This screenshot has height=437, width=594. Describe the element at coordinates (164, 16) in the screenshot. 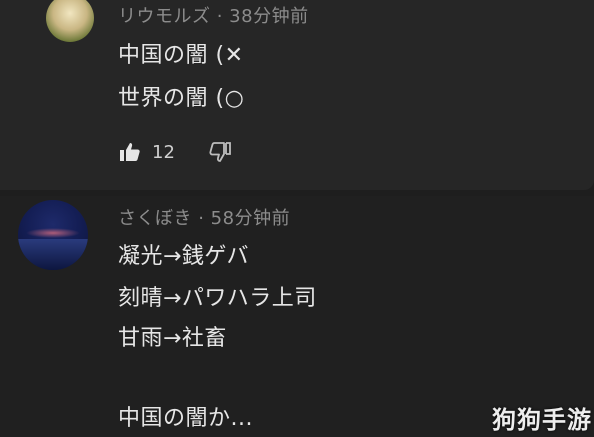

I see `author-name: リウモルズ` at that location.